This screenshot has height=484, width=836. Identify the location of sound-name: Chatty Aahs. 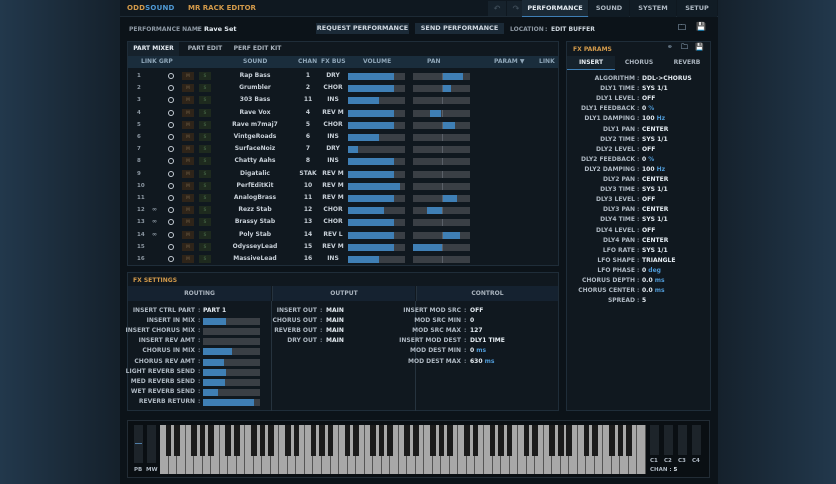
(255, 161).